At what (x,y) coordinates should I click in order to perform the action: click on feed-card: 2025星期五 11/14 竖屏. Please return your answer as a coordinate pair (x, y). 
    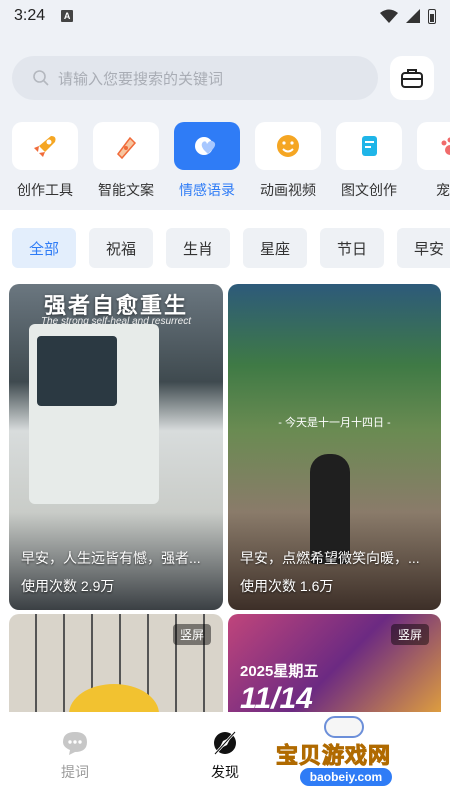
    Looking at the image, I should click on (334, 669).